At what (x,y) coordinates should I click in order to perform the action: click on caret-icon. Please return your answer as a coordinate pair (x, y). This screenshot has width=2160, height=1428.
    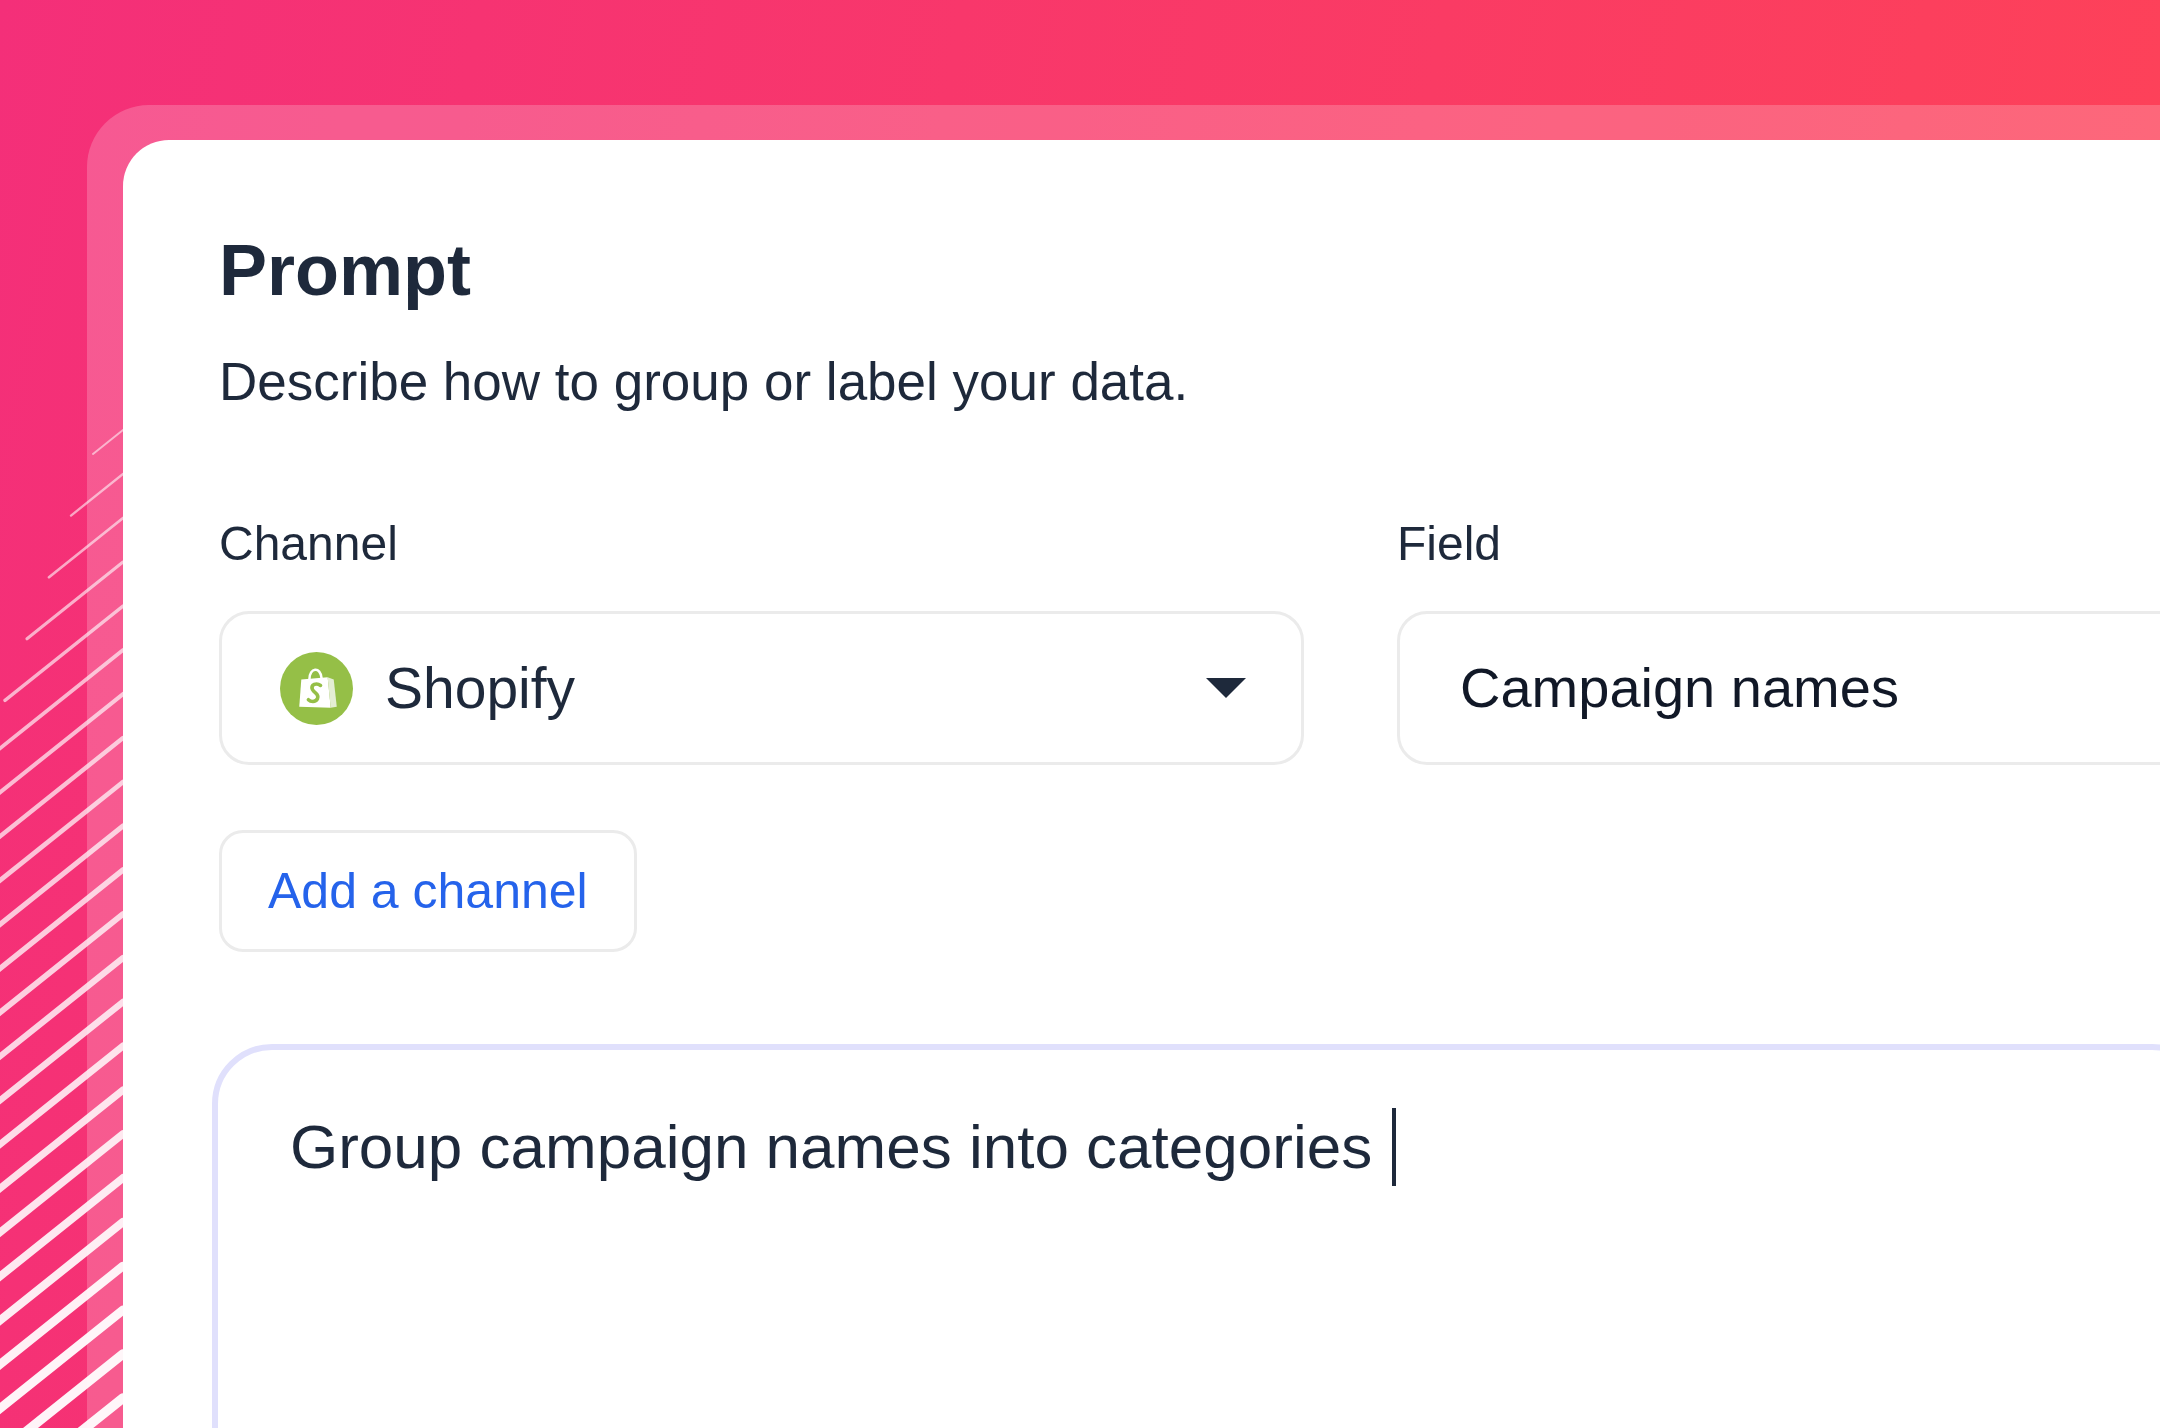
    Looking at the image, I should click on (1226, 688).